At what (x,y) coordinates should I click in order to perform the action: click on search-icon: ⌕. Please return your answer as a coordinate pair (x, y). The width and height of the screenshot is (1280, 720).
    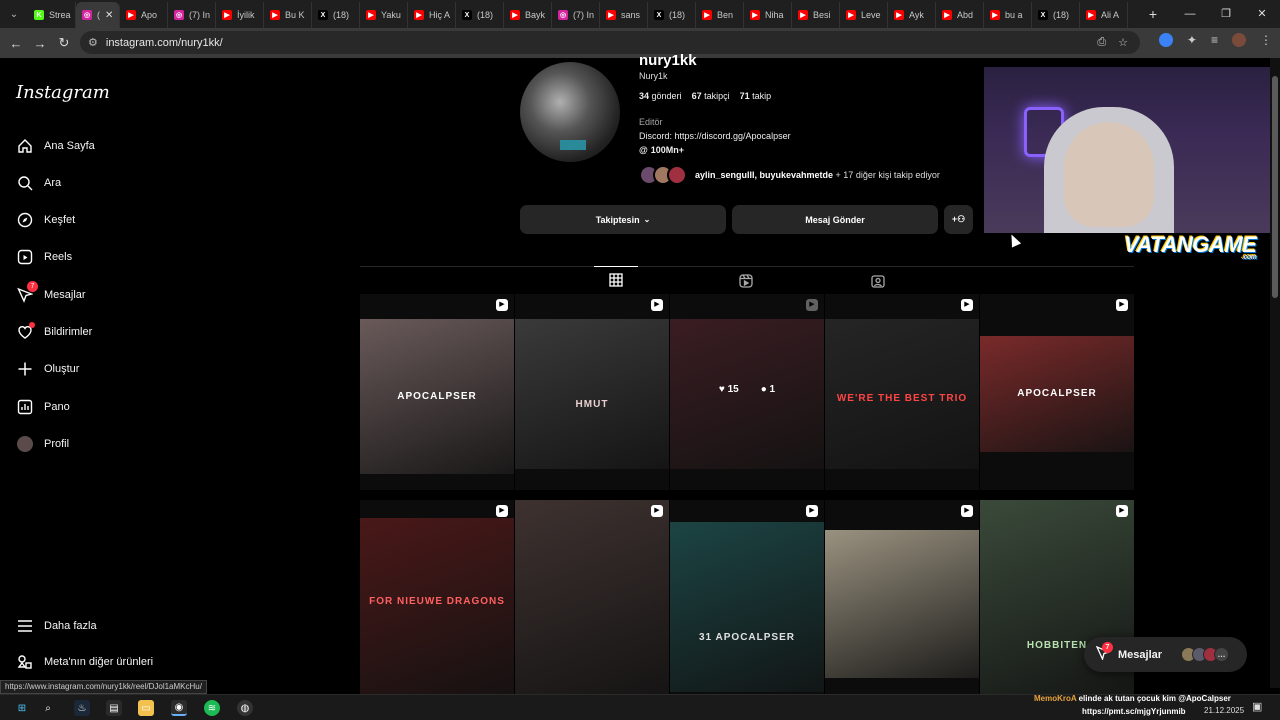
    Looking at the image, I should click on (48, 708).